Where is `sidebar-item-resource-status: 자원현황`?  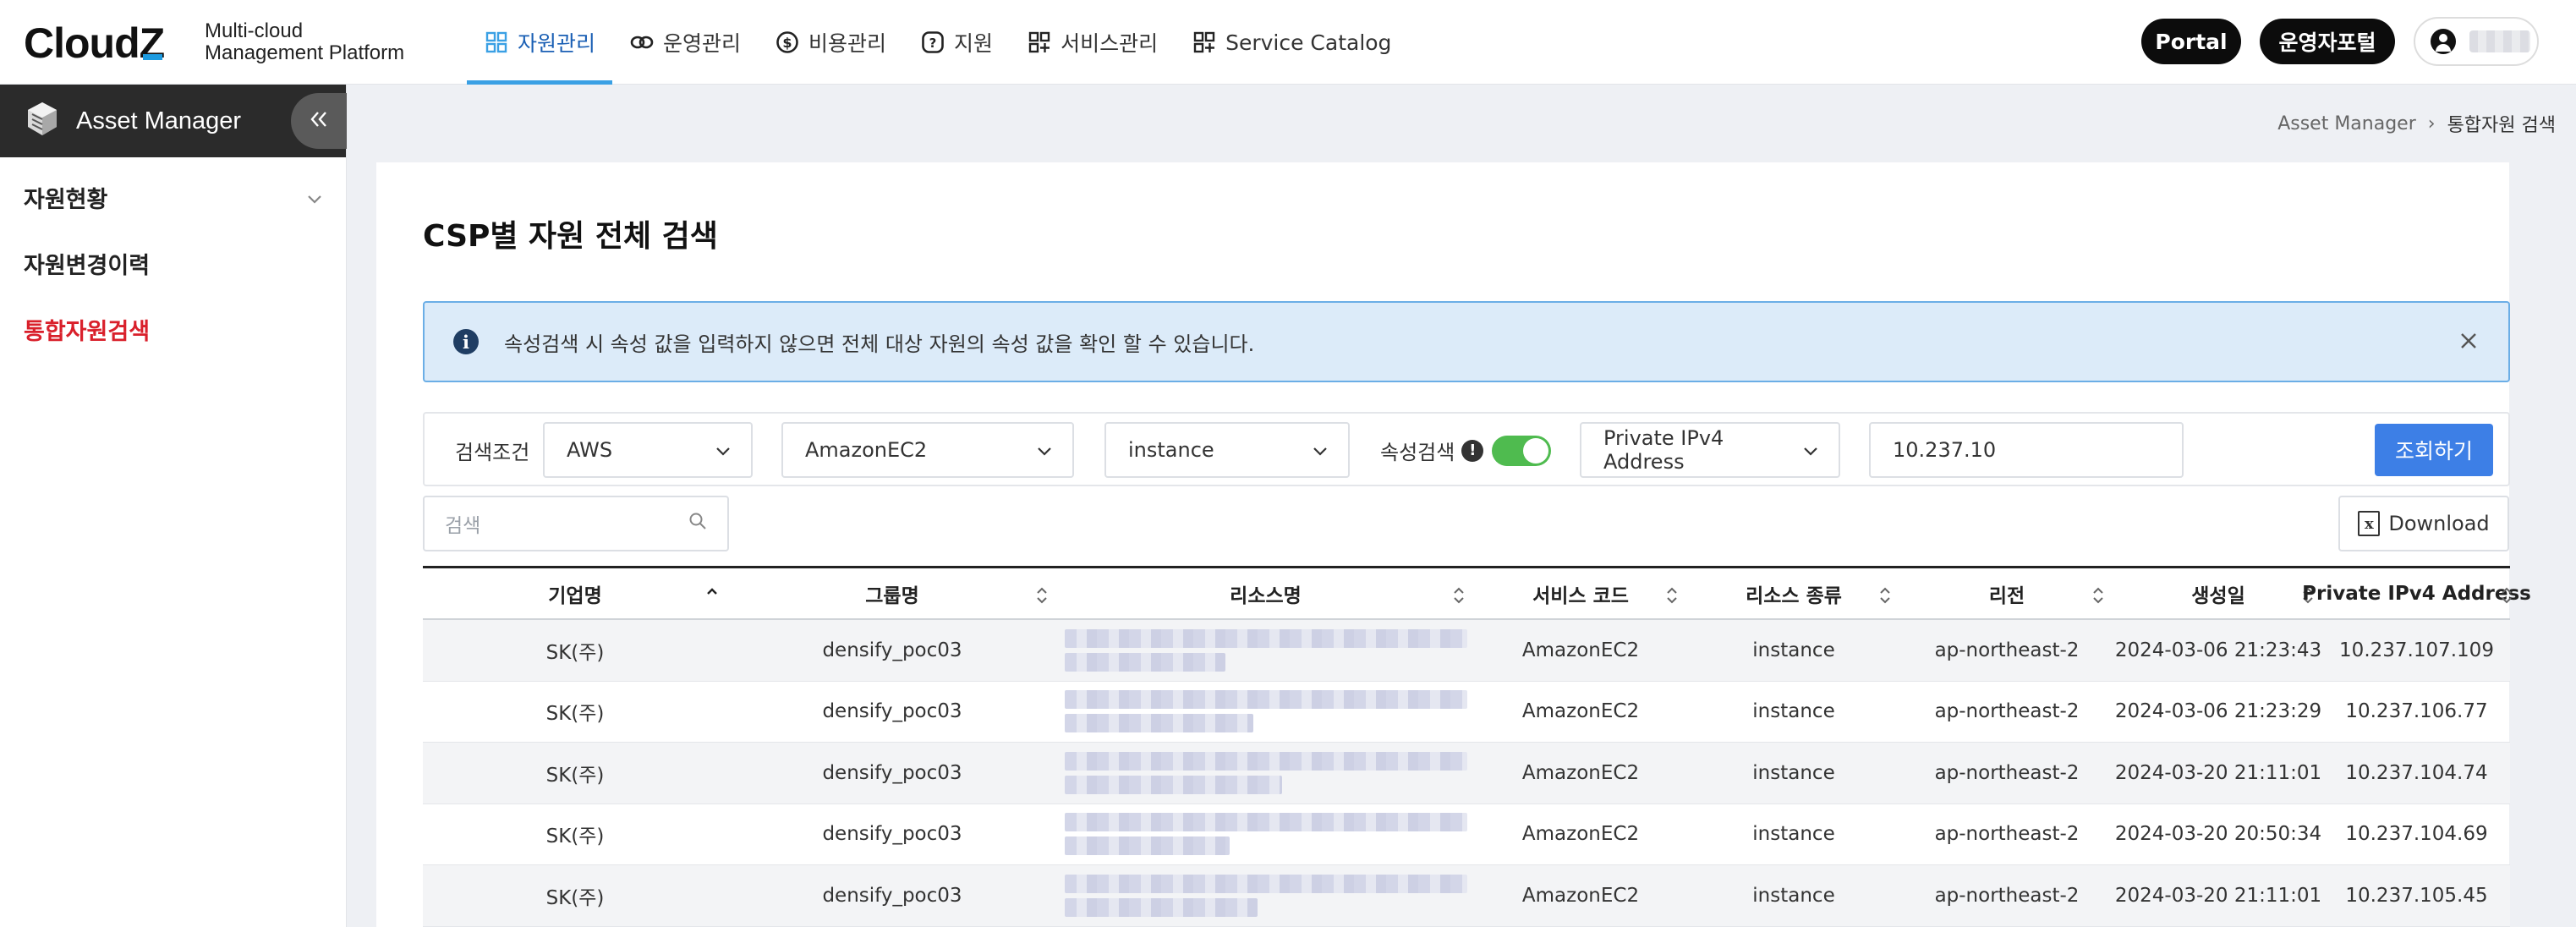
sidebar-item-resource-status: 자원현황 is located at coordinates (173, 197).